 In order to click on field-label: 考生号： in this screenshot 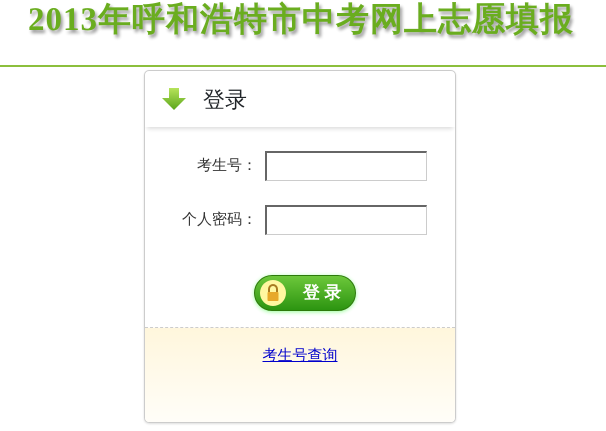, I will do `click(226, 166)`.